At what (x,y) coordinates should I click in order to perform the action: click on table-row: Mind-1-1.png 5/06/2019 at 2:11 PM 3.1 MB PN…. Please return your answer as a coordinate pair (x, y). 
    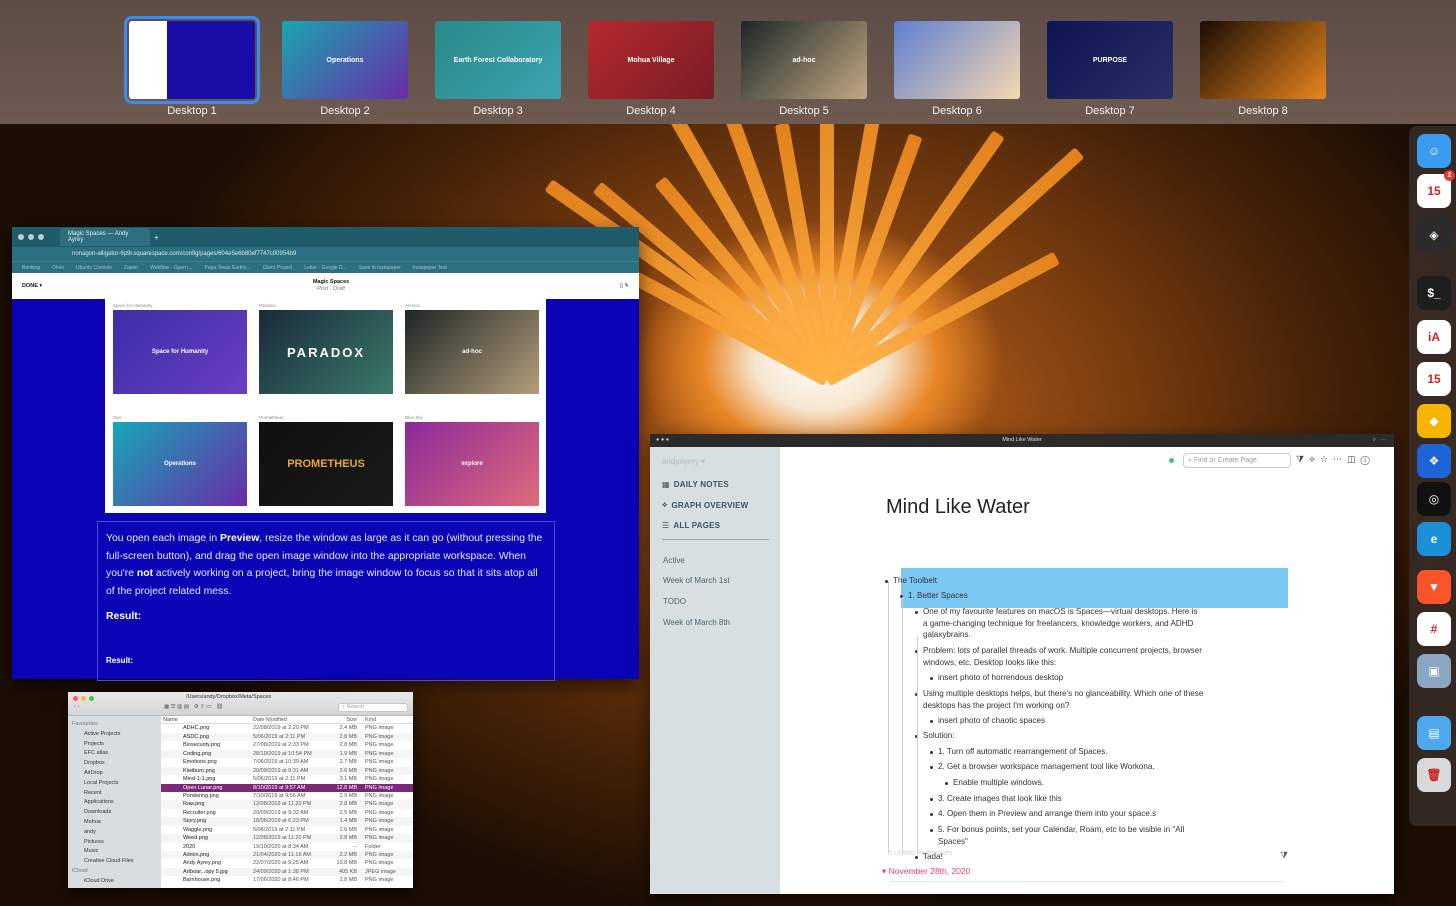
    Looking at the image, I should click on (287, 779).